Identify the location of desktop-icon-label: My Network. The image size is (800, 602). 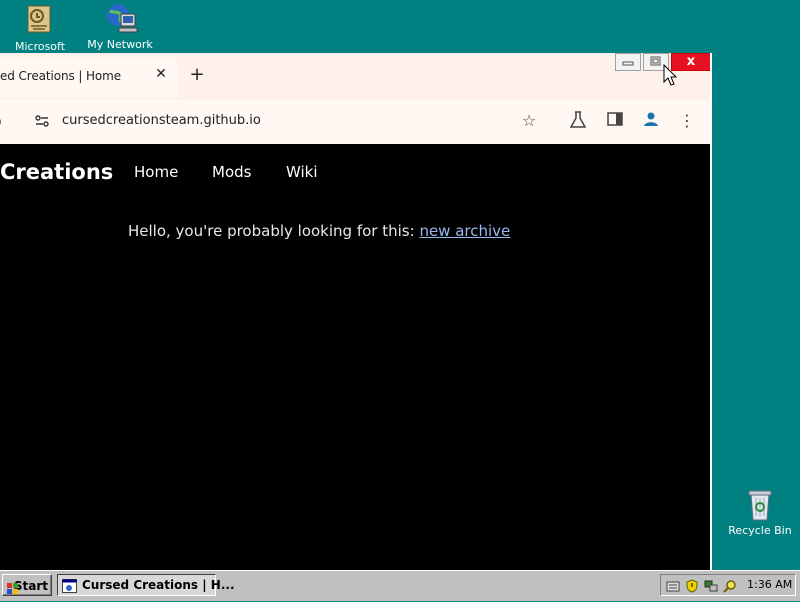
(120, 44).